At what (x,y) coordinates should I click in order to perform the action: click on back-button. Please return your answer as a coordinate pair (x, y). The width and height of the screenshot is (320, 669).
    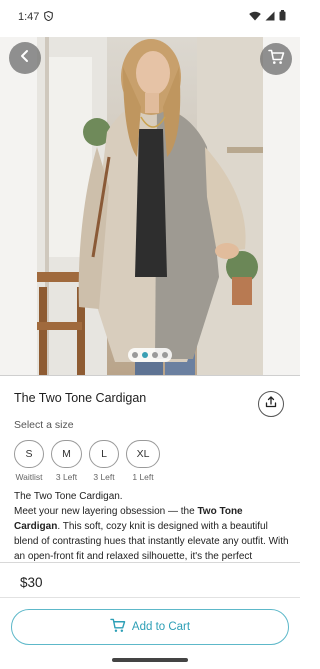
    Looking at the image, I should click on (25, 58).